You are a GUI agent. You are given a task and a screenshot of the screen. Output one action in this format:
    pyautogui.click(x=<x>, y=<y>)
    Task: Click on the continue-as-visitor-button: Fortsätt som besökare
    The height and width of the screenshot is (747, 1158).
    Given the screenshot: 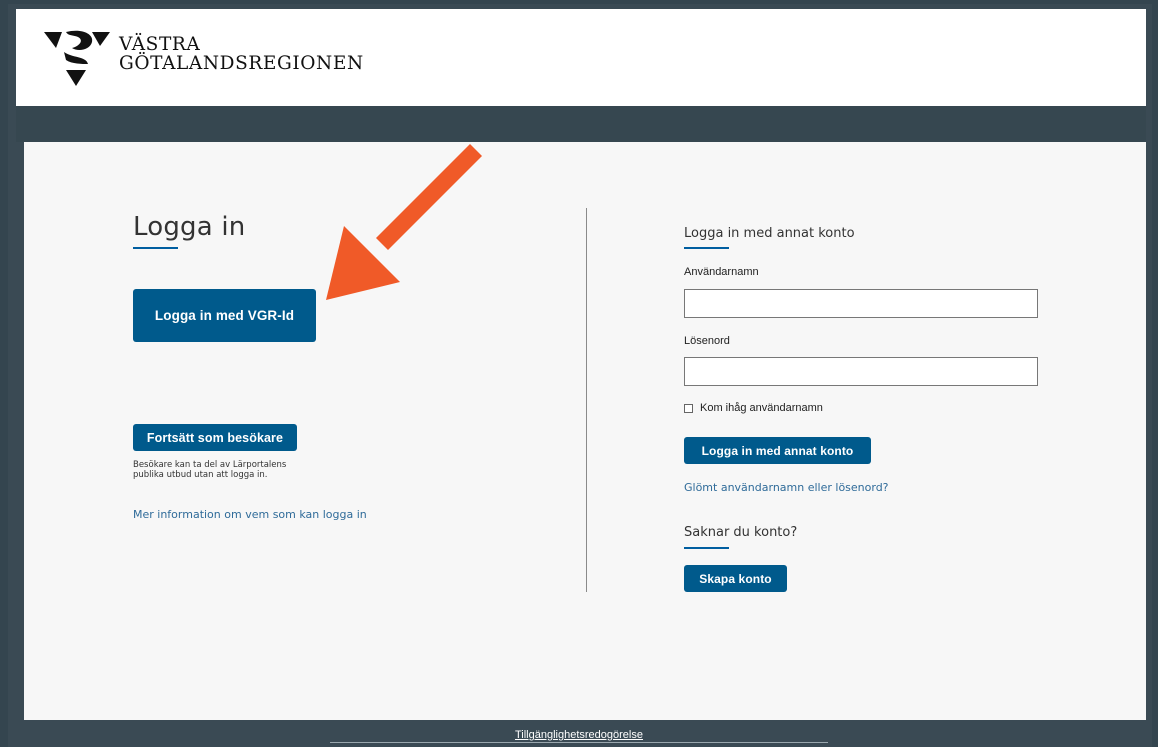 What is the action you would take?
    pyautogui.click(x=215, y=437)
    